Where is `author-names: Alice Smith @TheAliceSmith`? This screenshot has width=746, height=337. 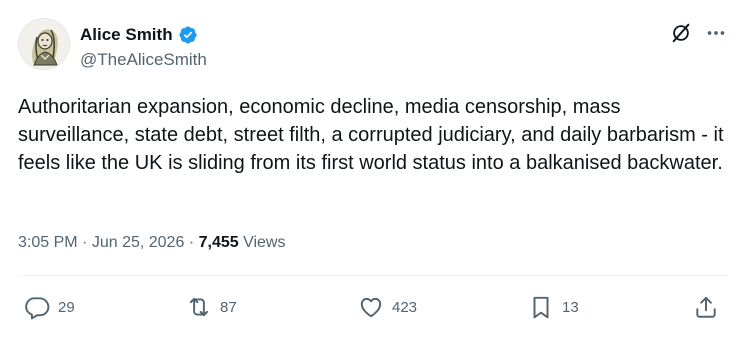
author-names: Alice Smith @TheAliceSmith is located at coordinates (143, 47).